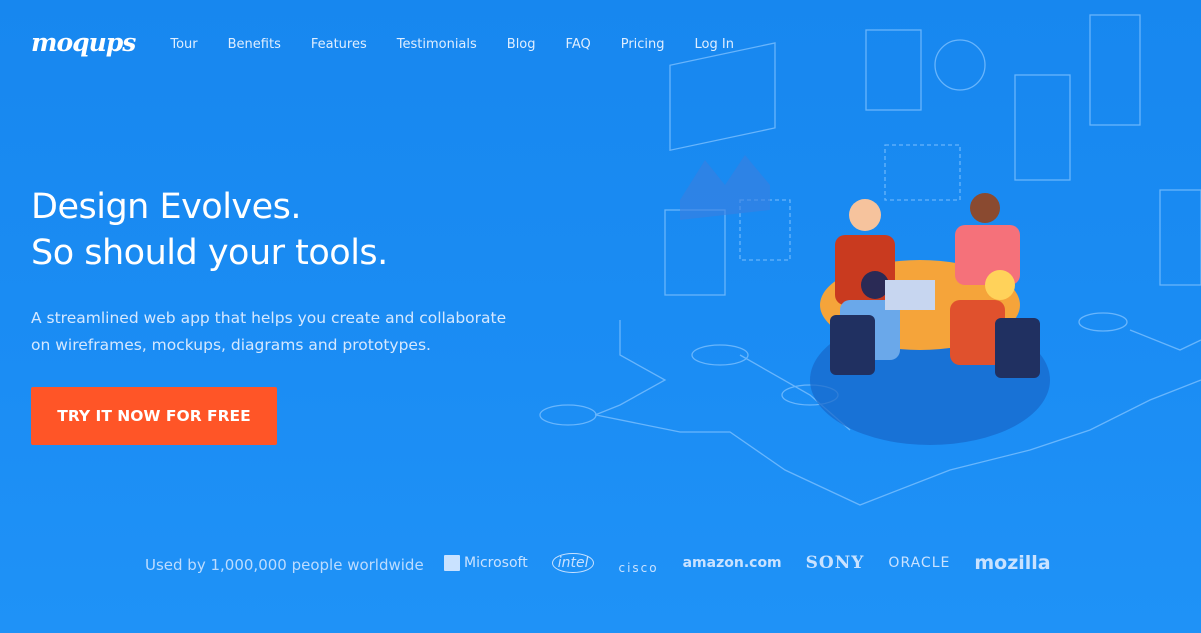 Image resolution: width=1201 pixels, height=633 pixels. Describe the element at coordinates (83, 42) in the screenshot. I see `moqups-logo: moqups` at that location.